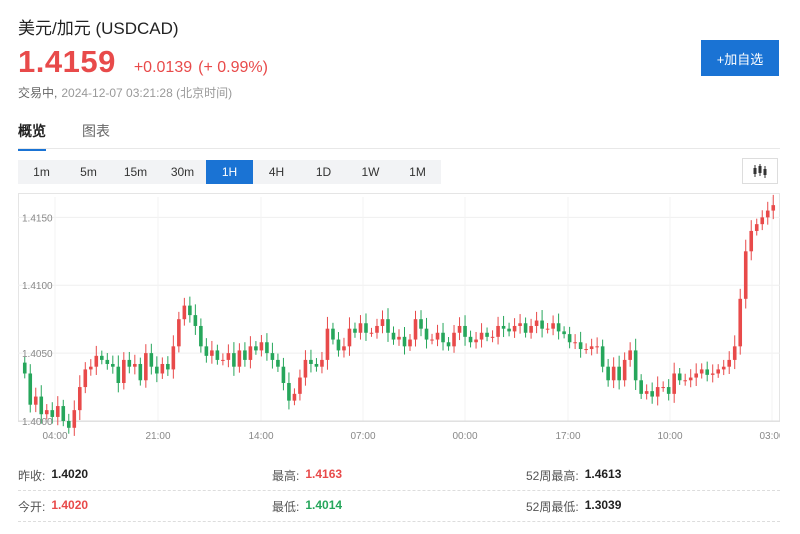  I want to click on interval-15m: 15m, so click(135, 172).